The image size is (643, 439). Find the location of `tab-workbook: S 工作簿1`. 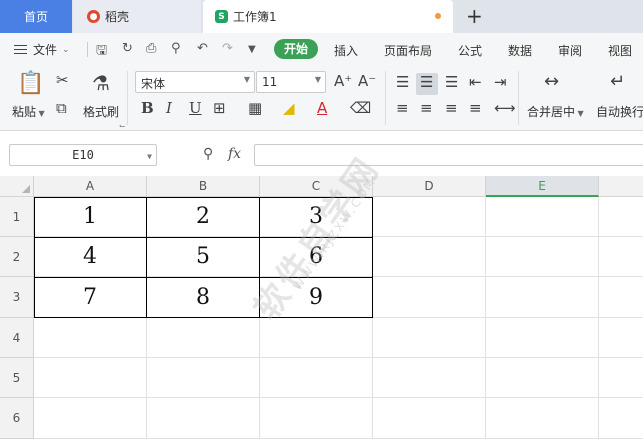

tab-workbook: S 工作簿1 is located at coordinates (328, 16).